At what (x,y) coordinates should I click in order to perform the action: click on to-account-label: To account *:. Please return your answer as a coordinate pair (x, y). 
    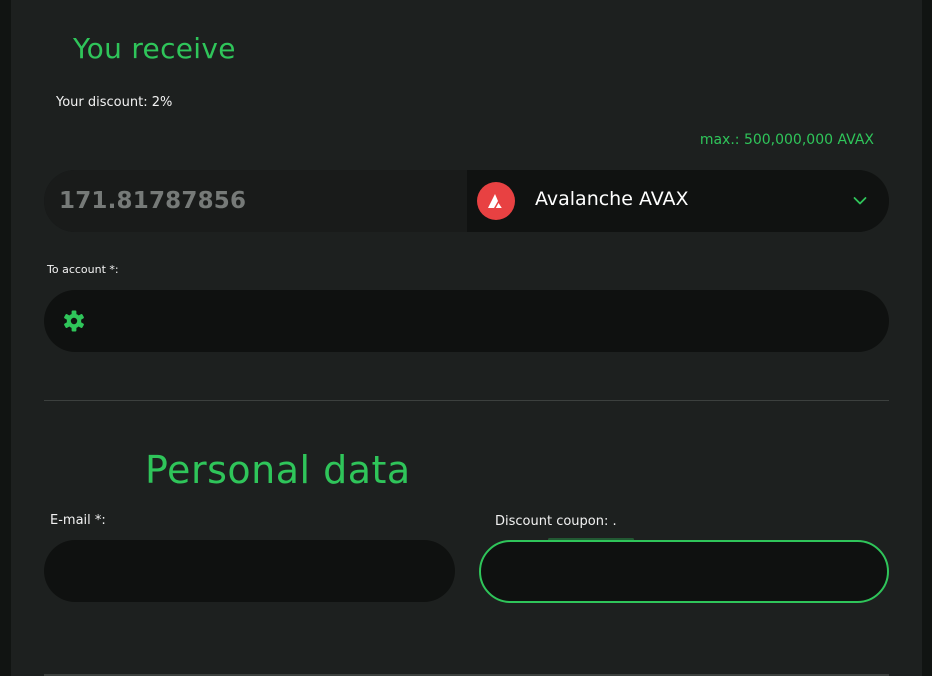
    Looking at the image, I should click on (83, 269).